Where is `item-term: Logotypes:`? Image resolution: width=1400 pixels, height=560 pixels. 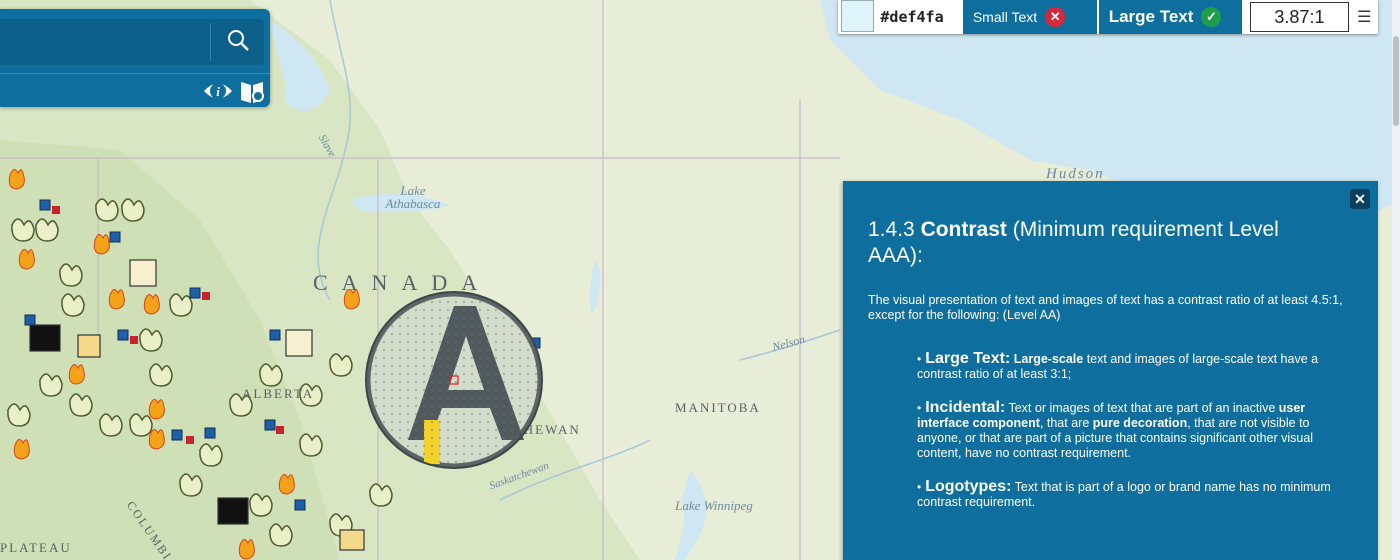
item-term: Logotypes: is located at coordinates (968, 486).